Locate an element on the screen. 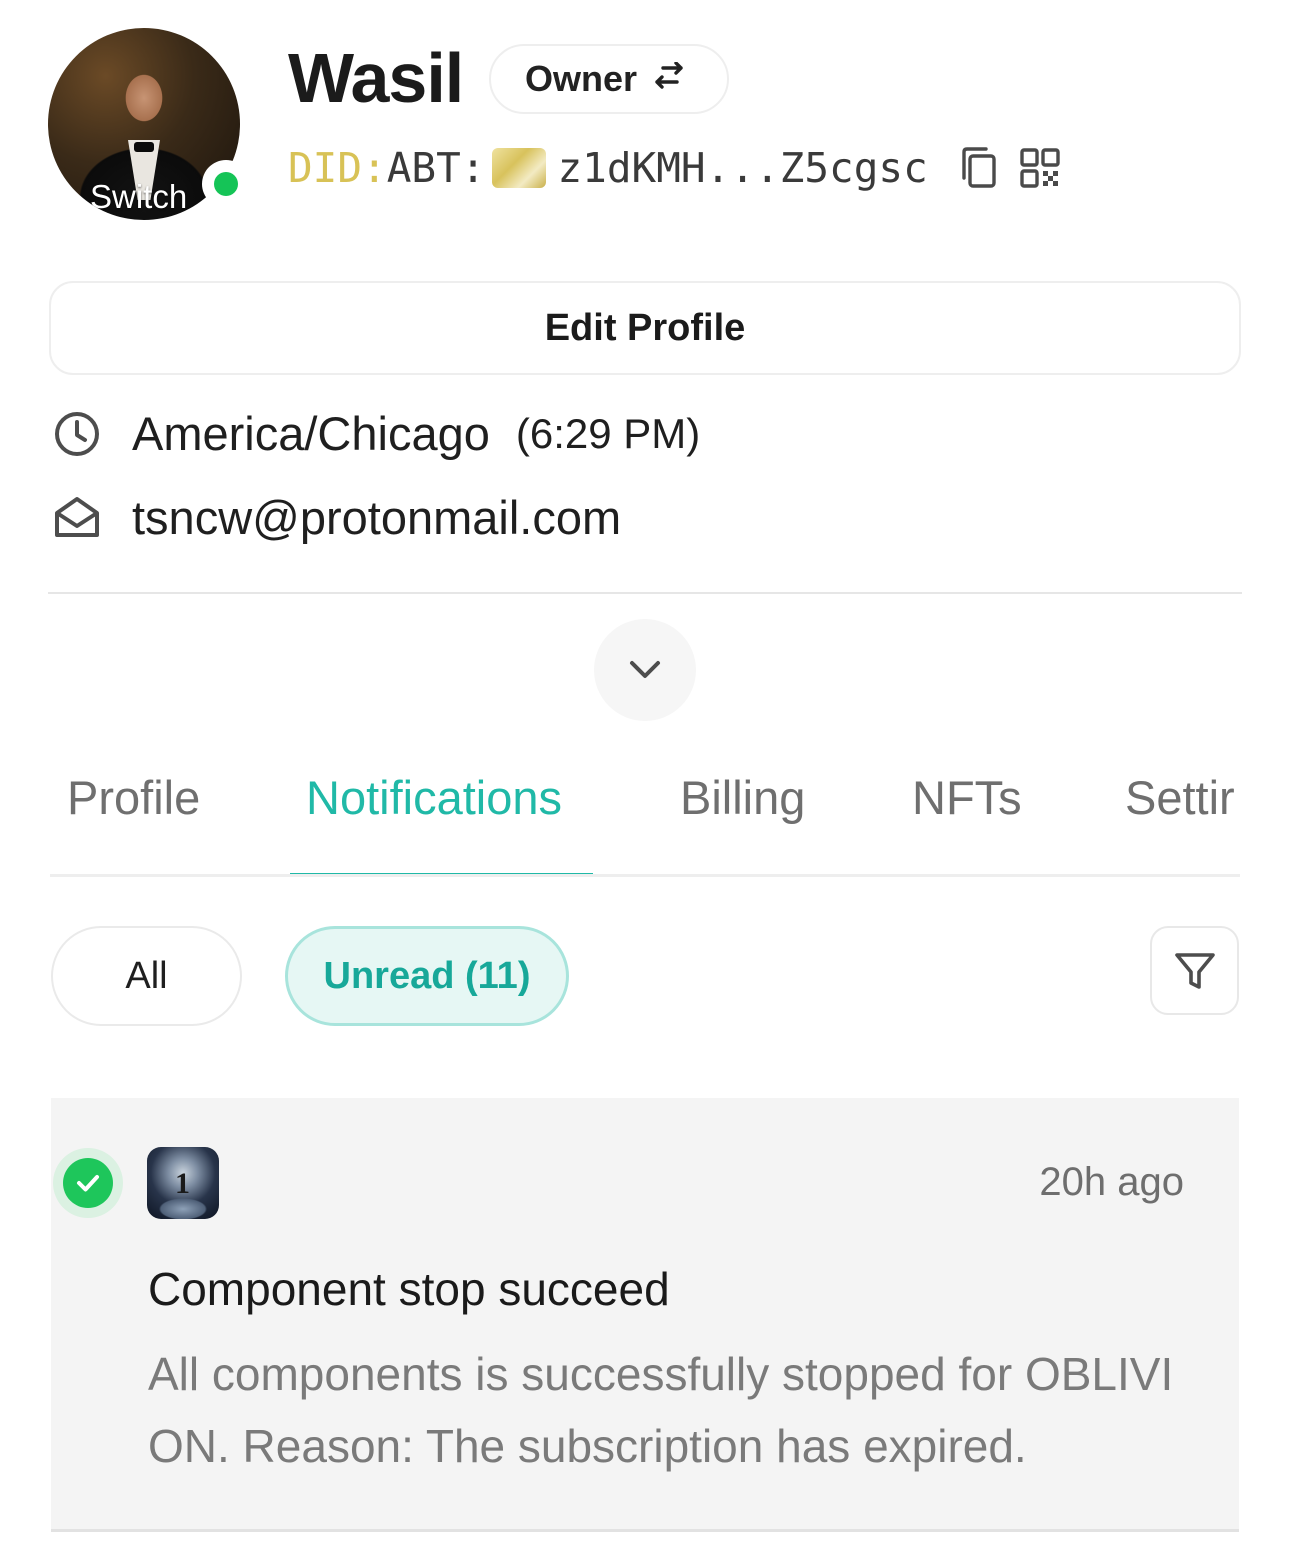 This screenshot has height=1549, width=1290. chevron-down-icon is located at coordinates (645, 669).